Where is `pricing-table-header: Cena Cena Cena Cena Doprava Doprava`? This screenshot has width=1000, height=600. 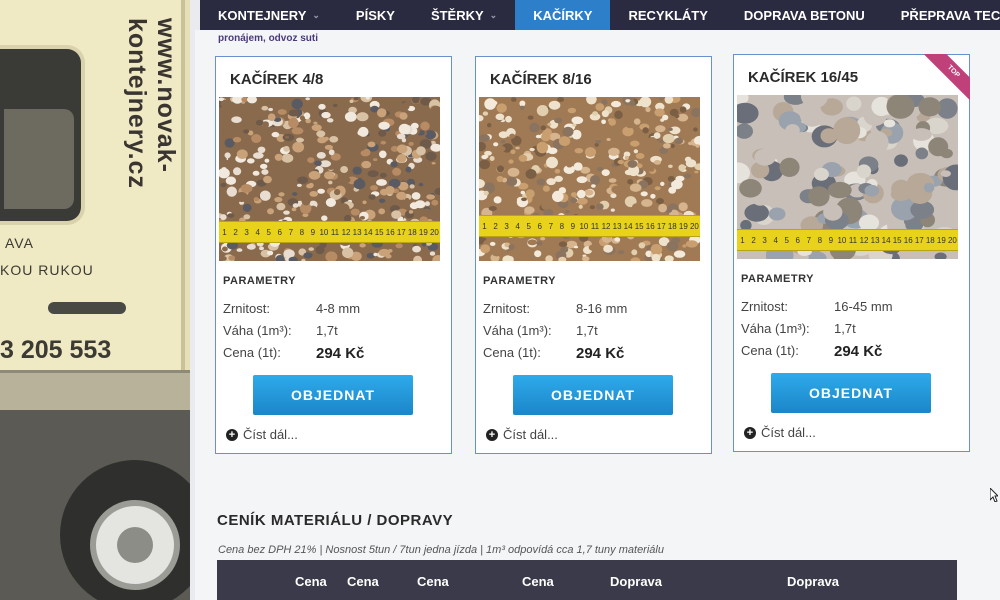 pricing-table-header: Cena Cena Cena Cena Doprava Doprava is located at coordinates (587, 580).